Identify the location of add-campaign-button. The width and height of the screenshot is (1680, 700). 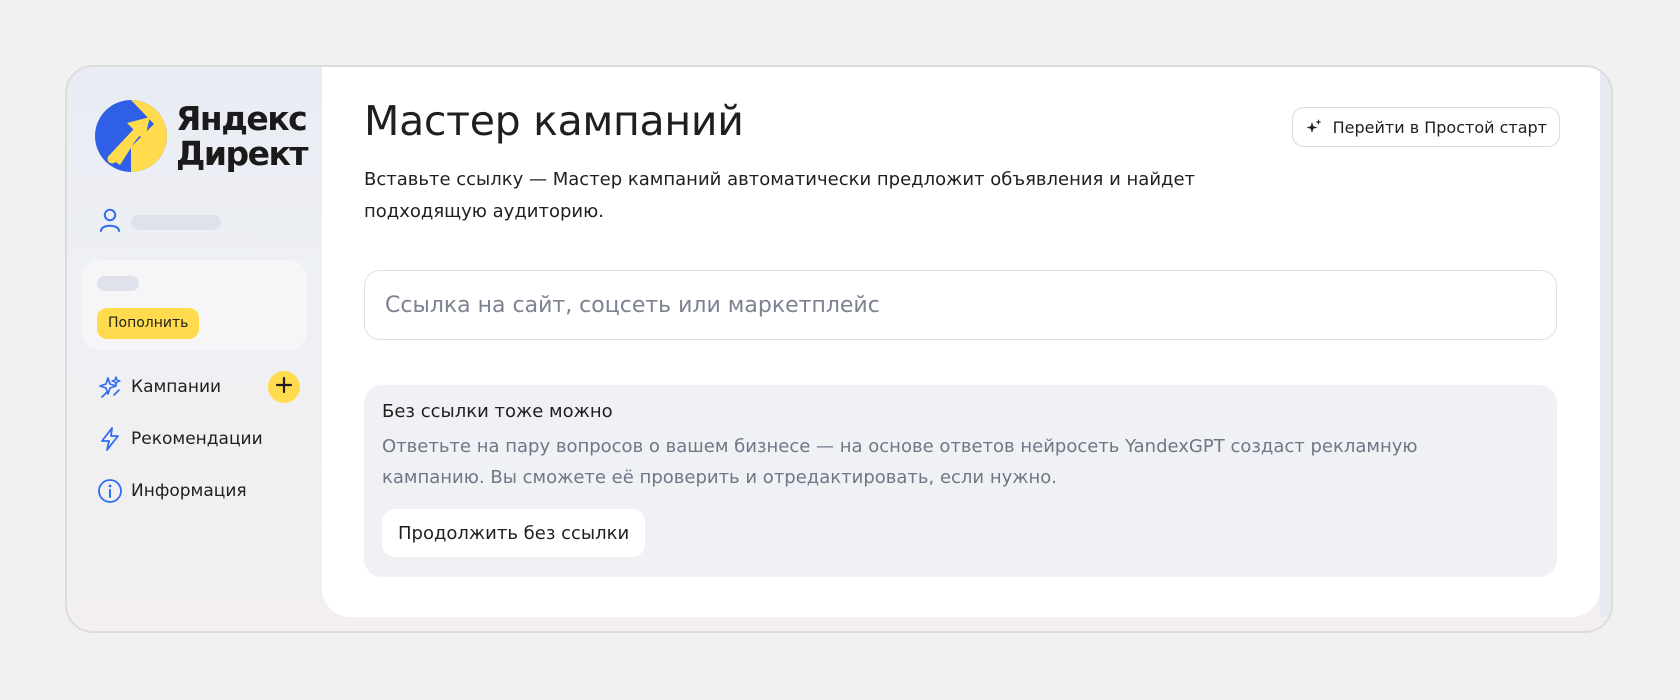
(284, 387).